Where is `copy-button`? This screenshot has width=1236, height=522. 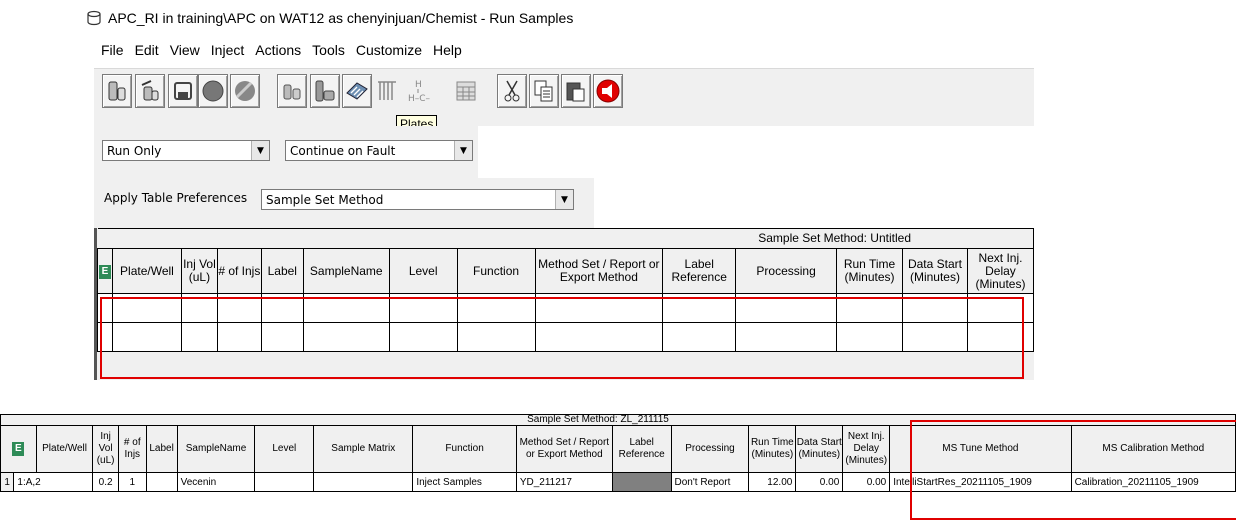
copy-button is located at coordinates (544, 91).